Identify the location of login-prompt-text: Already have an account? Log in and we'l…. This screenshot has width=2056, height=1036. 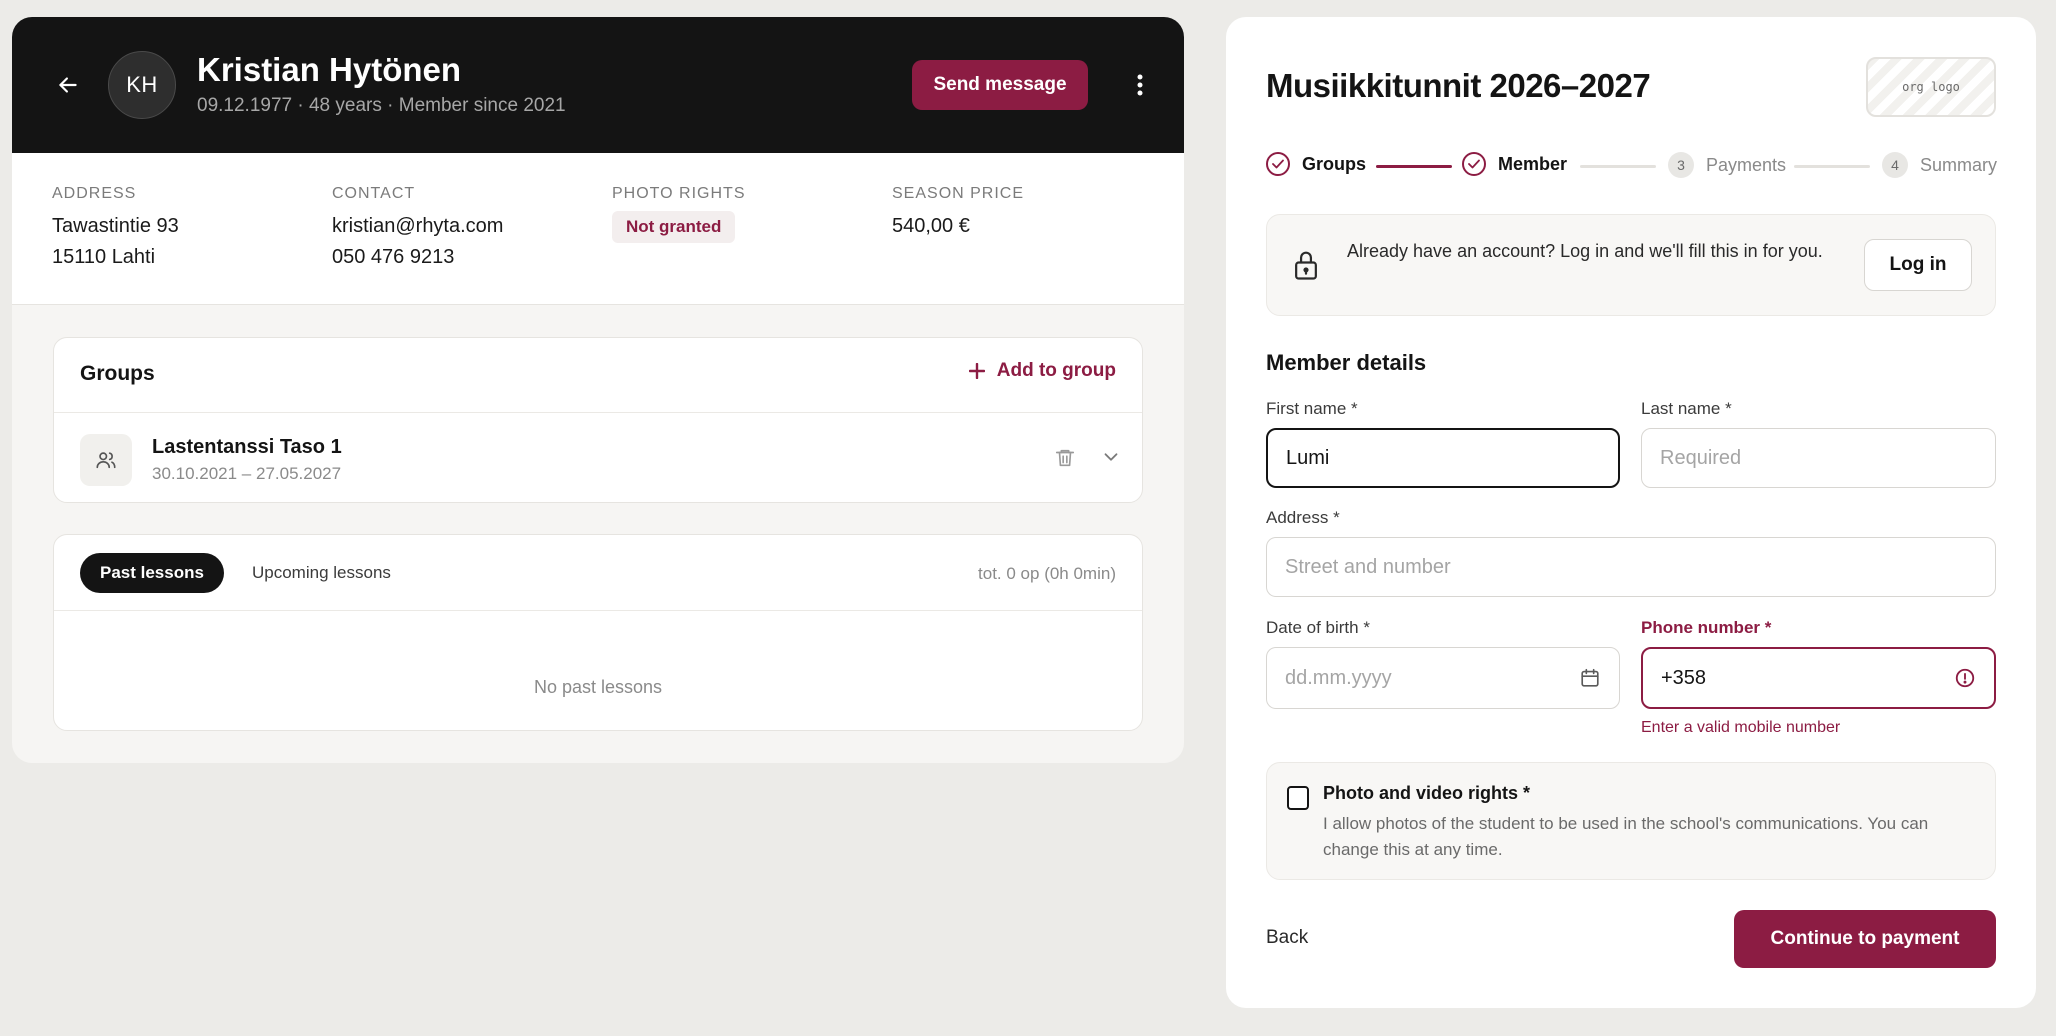
(1585, 251).